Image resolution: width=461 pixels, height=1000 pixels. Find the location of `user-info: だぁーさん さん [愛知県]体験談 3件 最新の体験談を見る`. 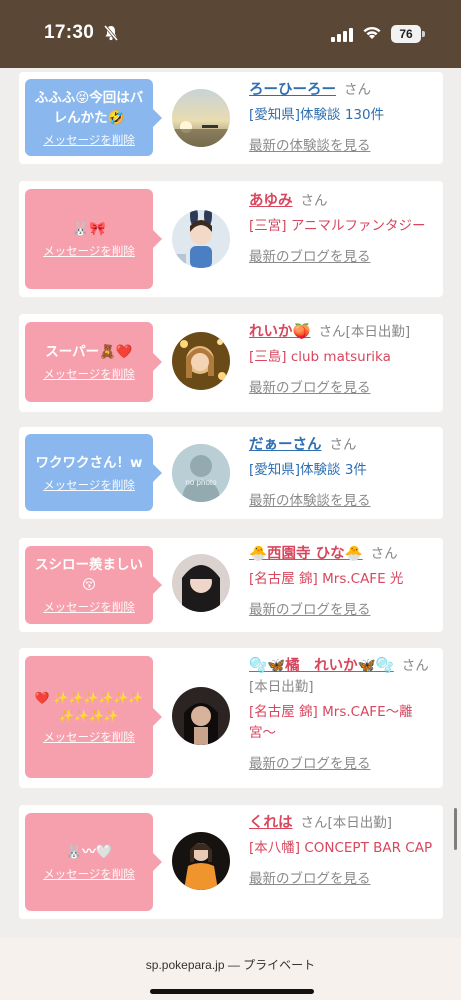

user-info: だぁーさん さん [愛知県]体験談 3件 最新の体験談を見る is located at coordinates (343, 473).